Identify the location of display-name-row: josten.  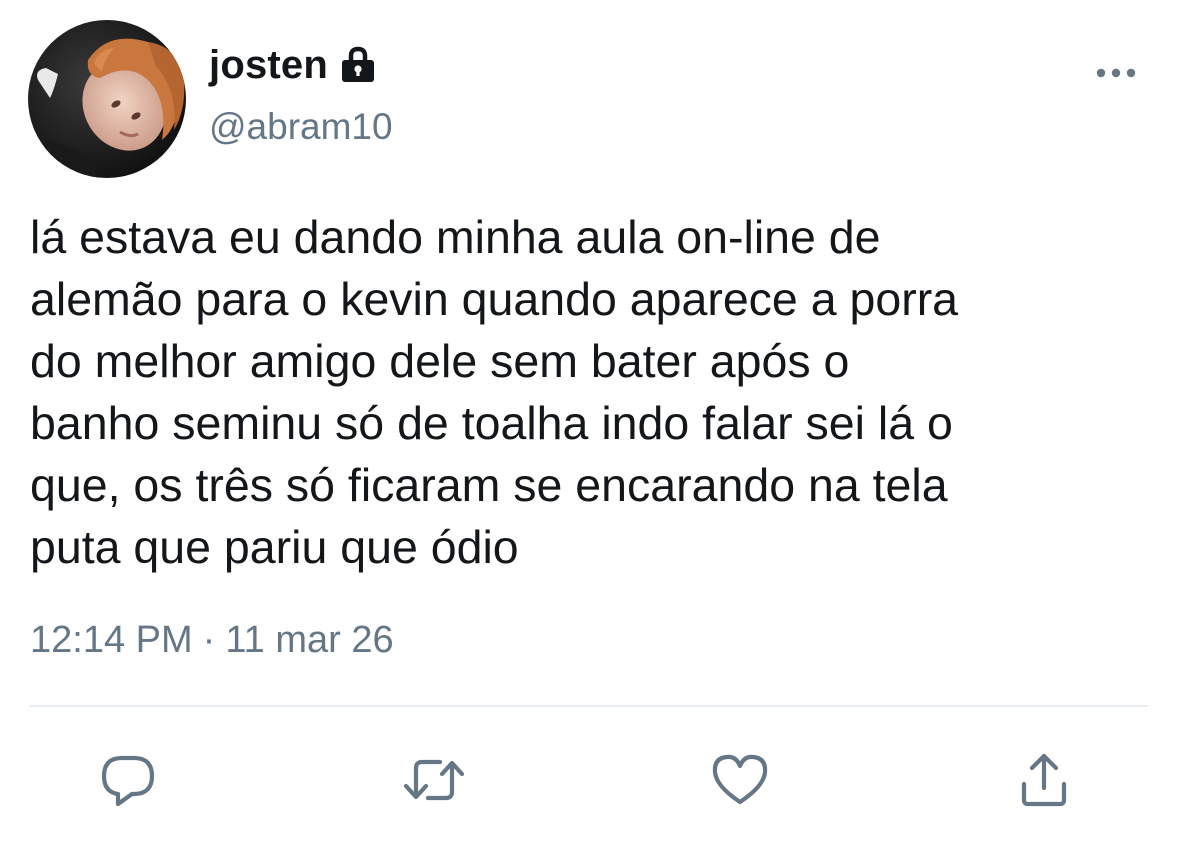
(293, 65).